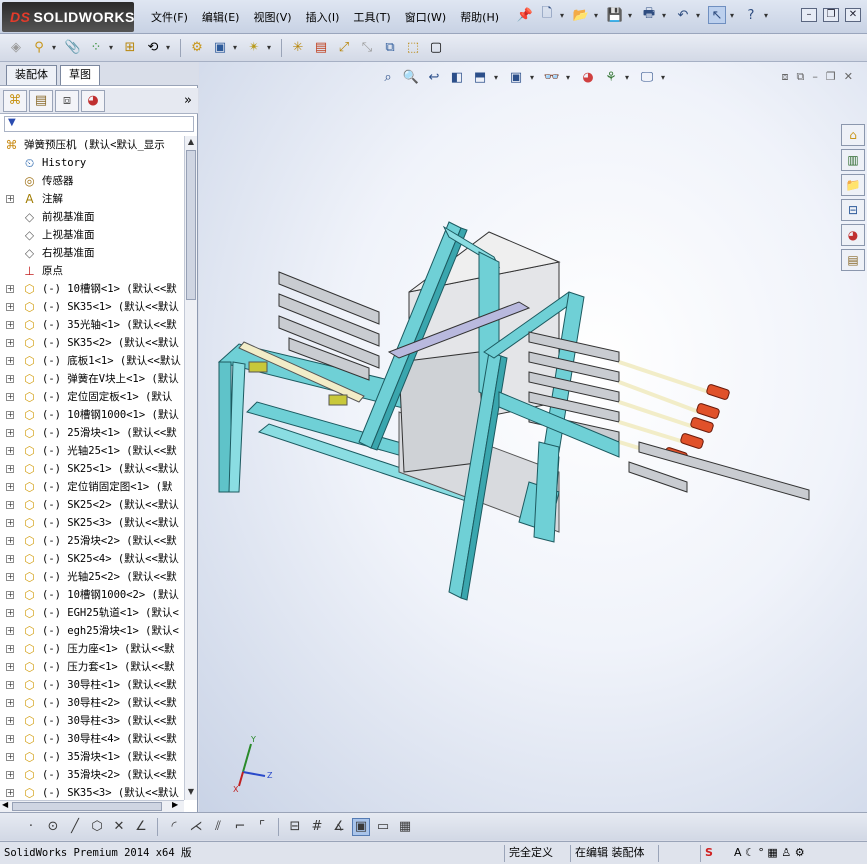 Image resolution: width=867 pixels, height=864 pixels. Describe the element at coordinates (92, 595) in the screenshot. I see `tree-item: + ⬡ (-) 10槽钢1000<2> (默认` at that location.